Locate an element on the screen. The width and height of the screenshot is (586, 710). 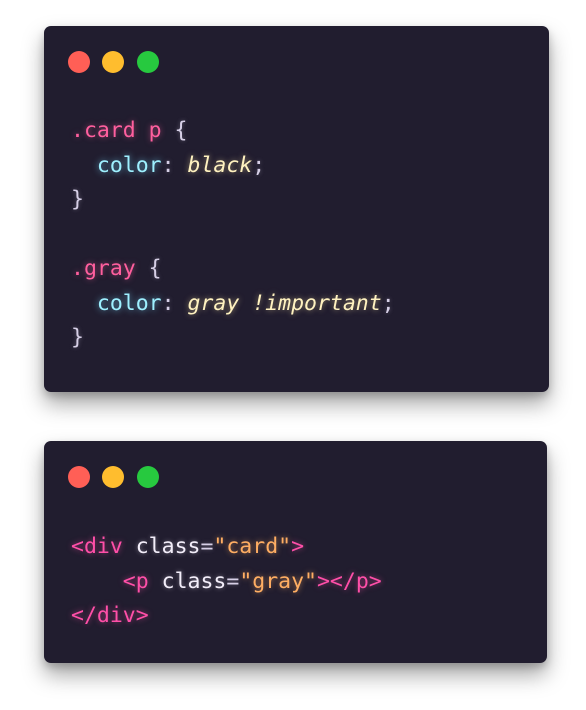
code-line: </div> is located at coordinates (226, 616).